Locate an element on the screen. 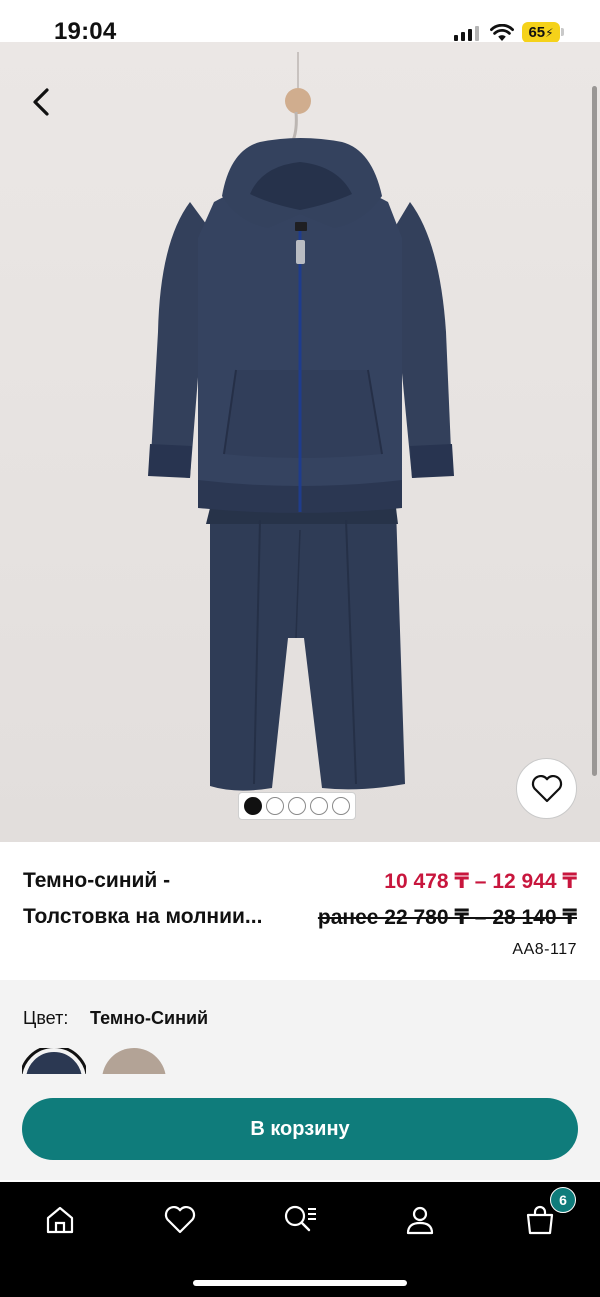 The width and height of the screenshot is (600, 1297). product-title: Темно-синий - is located at coordinates (96, 881).